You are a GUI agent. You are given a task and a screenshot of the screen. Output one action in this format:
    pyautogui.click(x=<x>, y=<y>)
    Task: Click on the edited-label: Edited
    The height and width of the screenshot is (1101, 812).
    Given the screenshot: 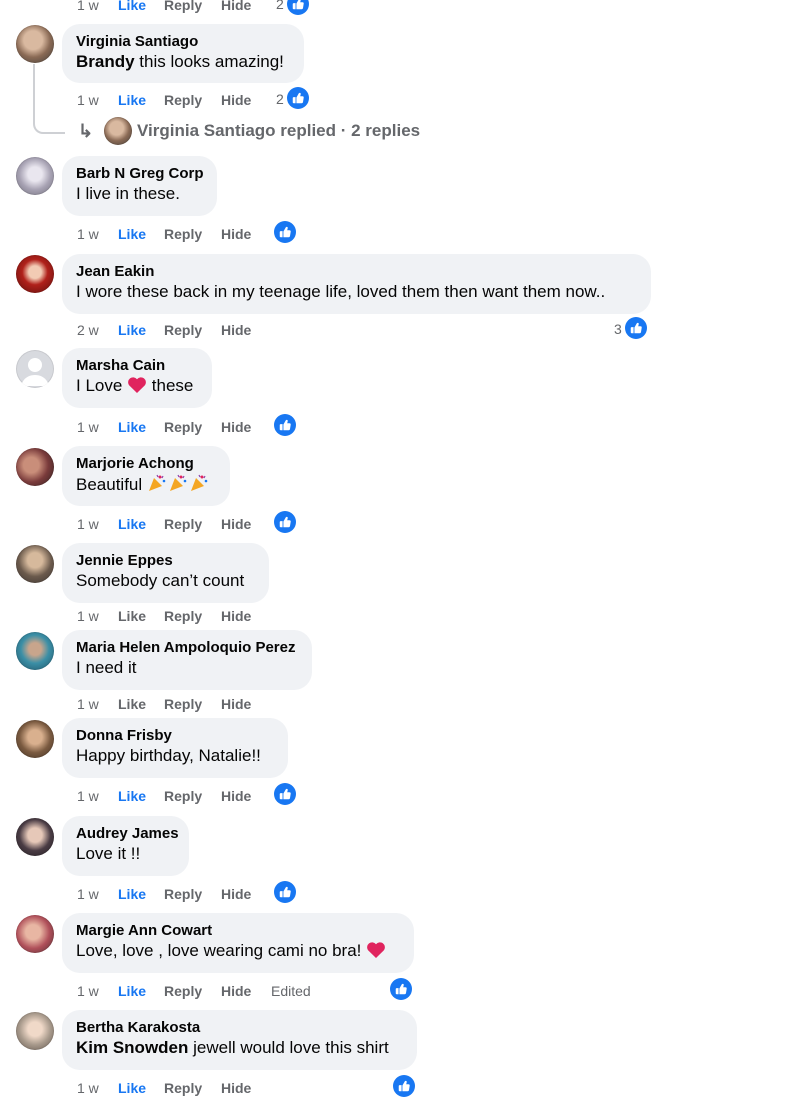 What is the action you would take?
    pyautogui.click(x=291, y=991)
    